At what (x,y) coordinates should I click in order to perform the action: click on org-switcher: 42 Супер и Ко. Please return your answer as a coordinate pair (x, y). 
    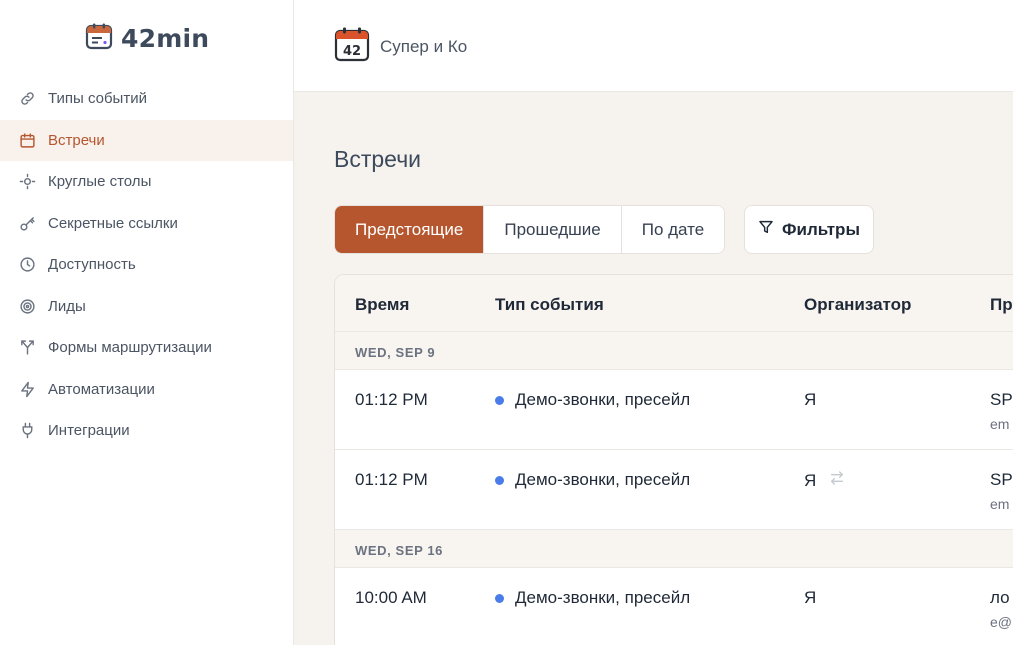
    Looking at the image, I should click on (400, 46).